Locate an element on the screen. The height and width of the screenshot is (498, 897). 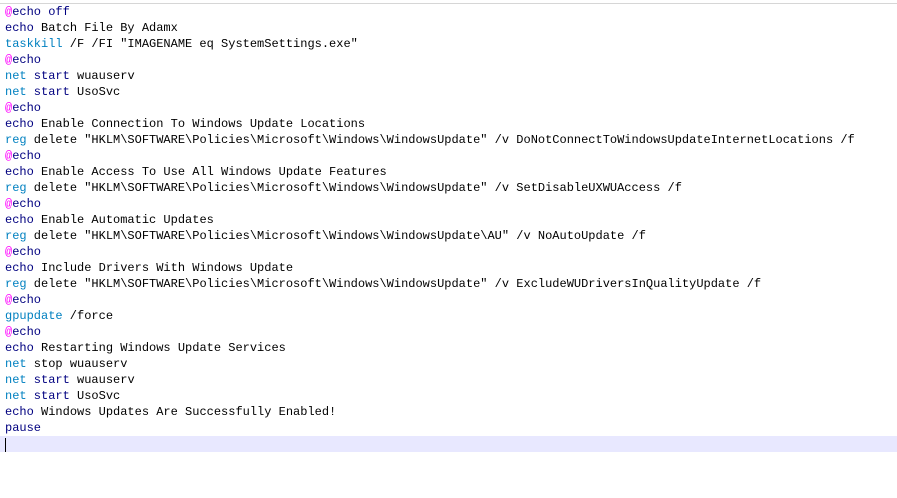
code-token: gpupdate is located at coordinates (34, 316).